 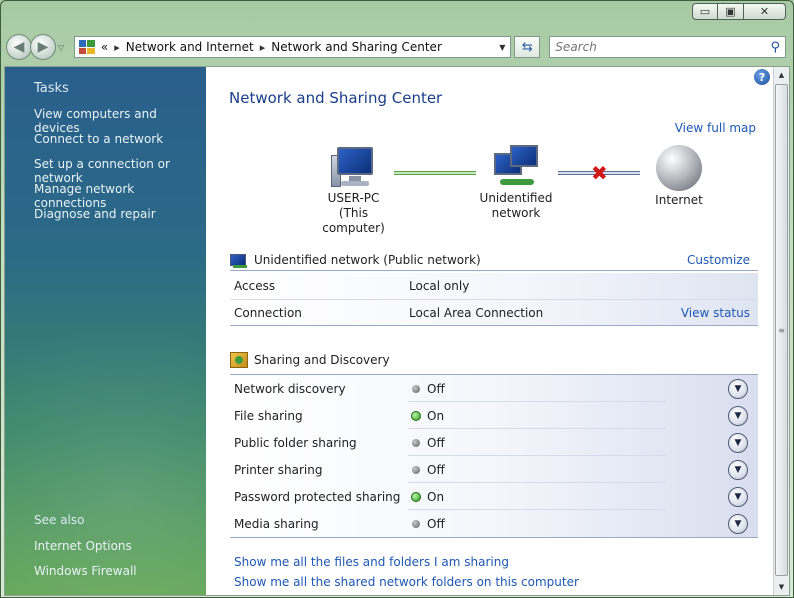 What do you see at coordinates (120, 171) in the screenshot?
I see `task-set-up-a-connection: Set up a connection or network` at bounding box center [120, 171].